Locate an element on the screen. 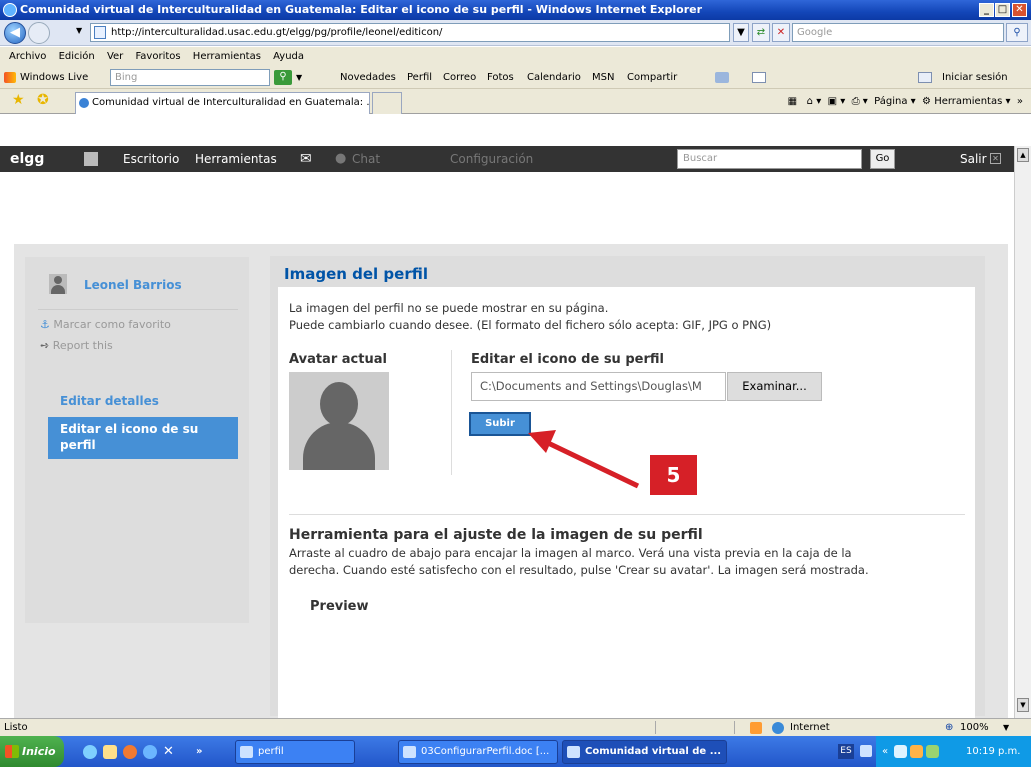 The height and width of the screenshot is (767, 1031). printer-tray-icon is located at coordinates (866, 751).